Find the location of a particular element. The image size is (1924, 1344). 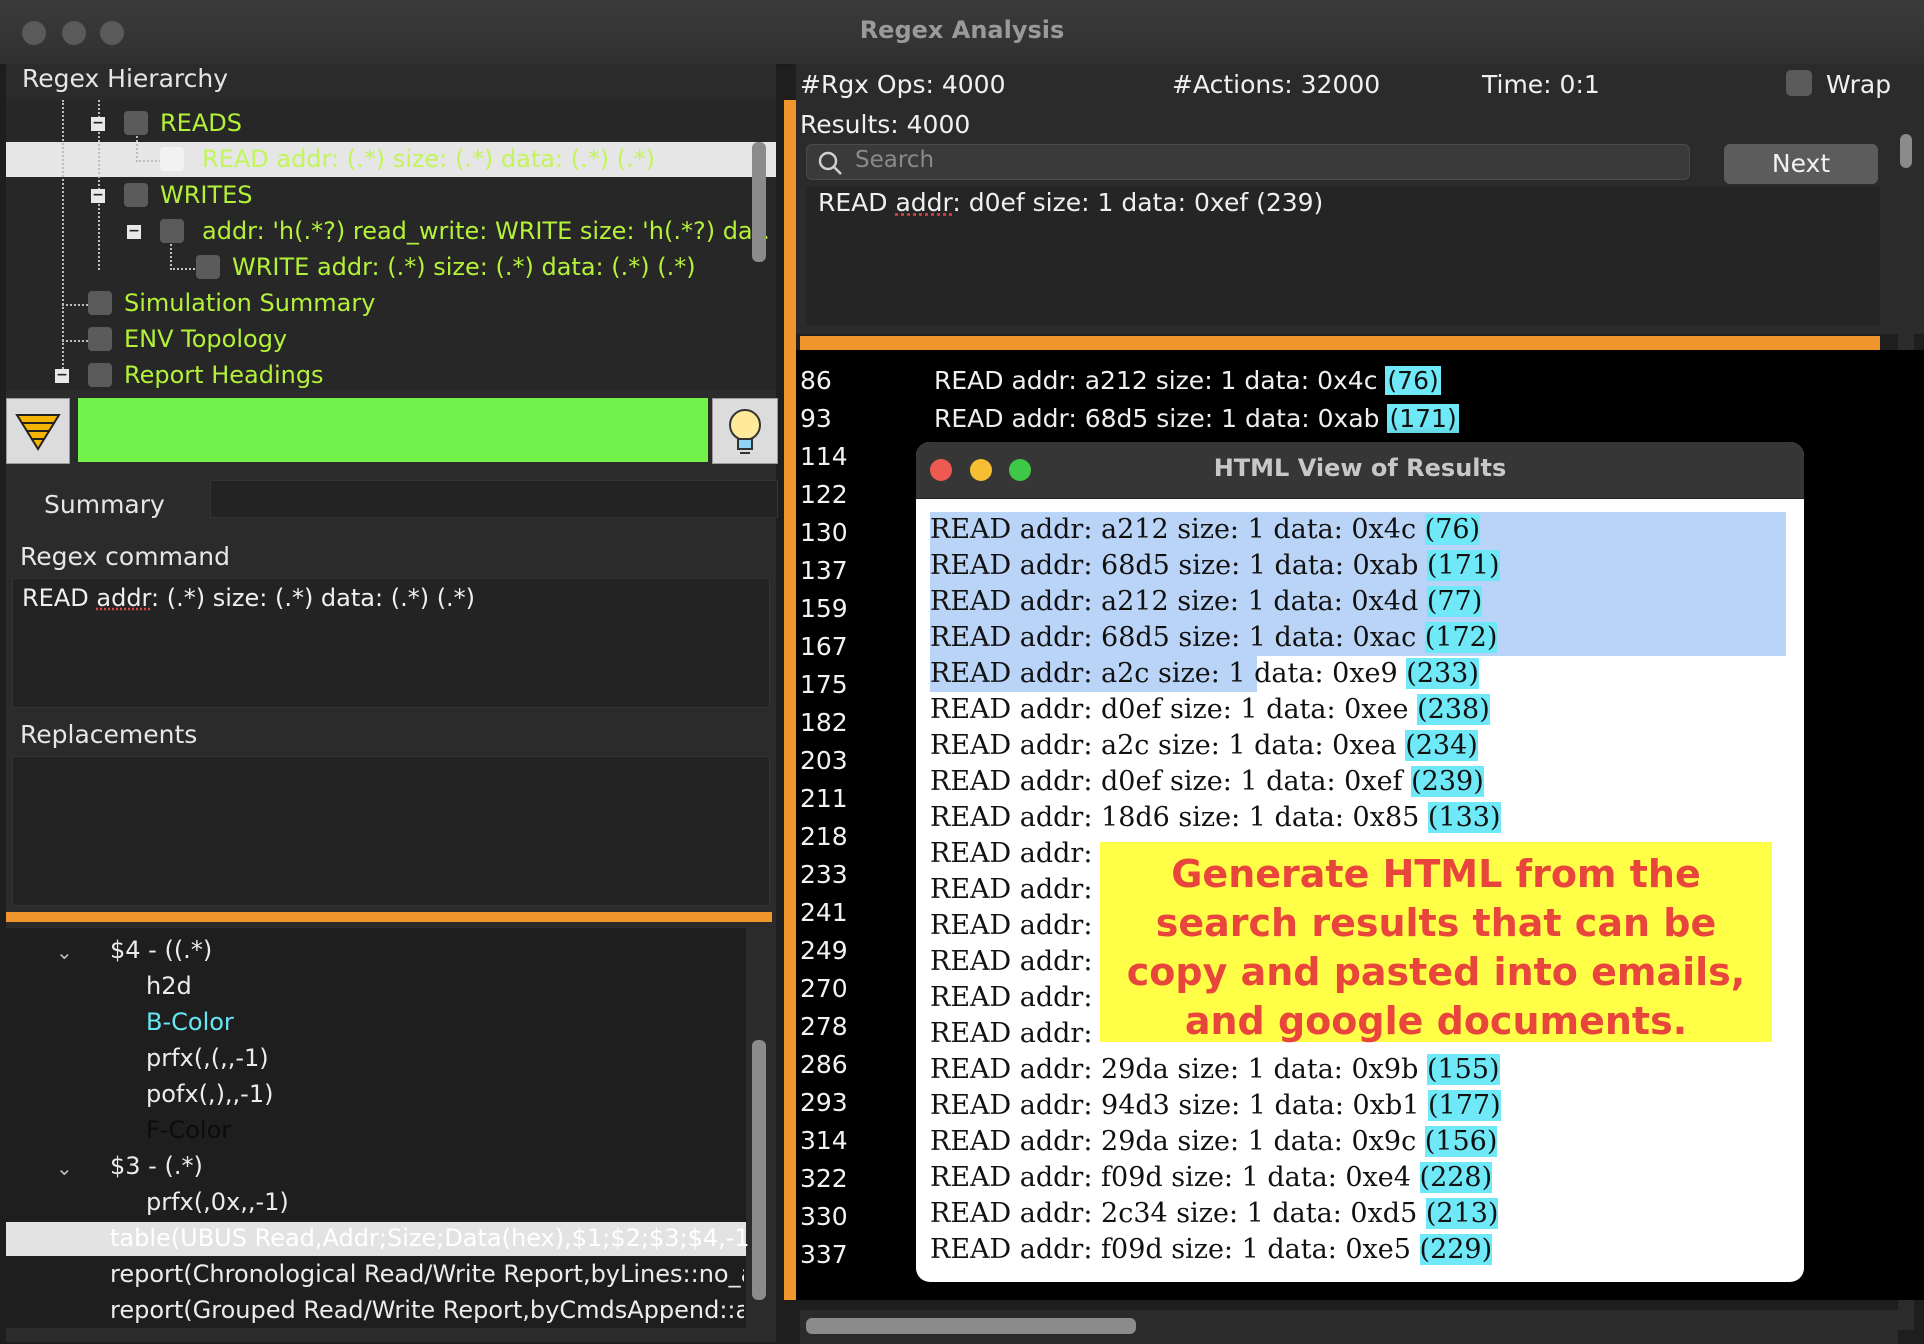

summary-field is located at coordinates (494, 499).